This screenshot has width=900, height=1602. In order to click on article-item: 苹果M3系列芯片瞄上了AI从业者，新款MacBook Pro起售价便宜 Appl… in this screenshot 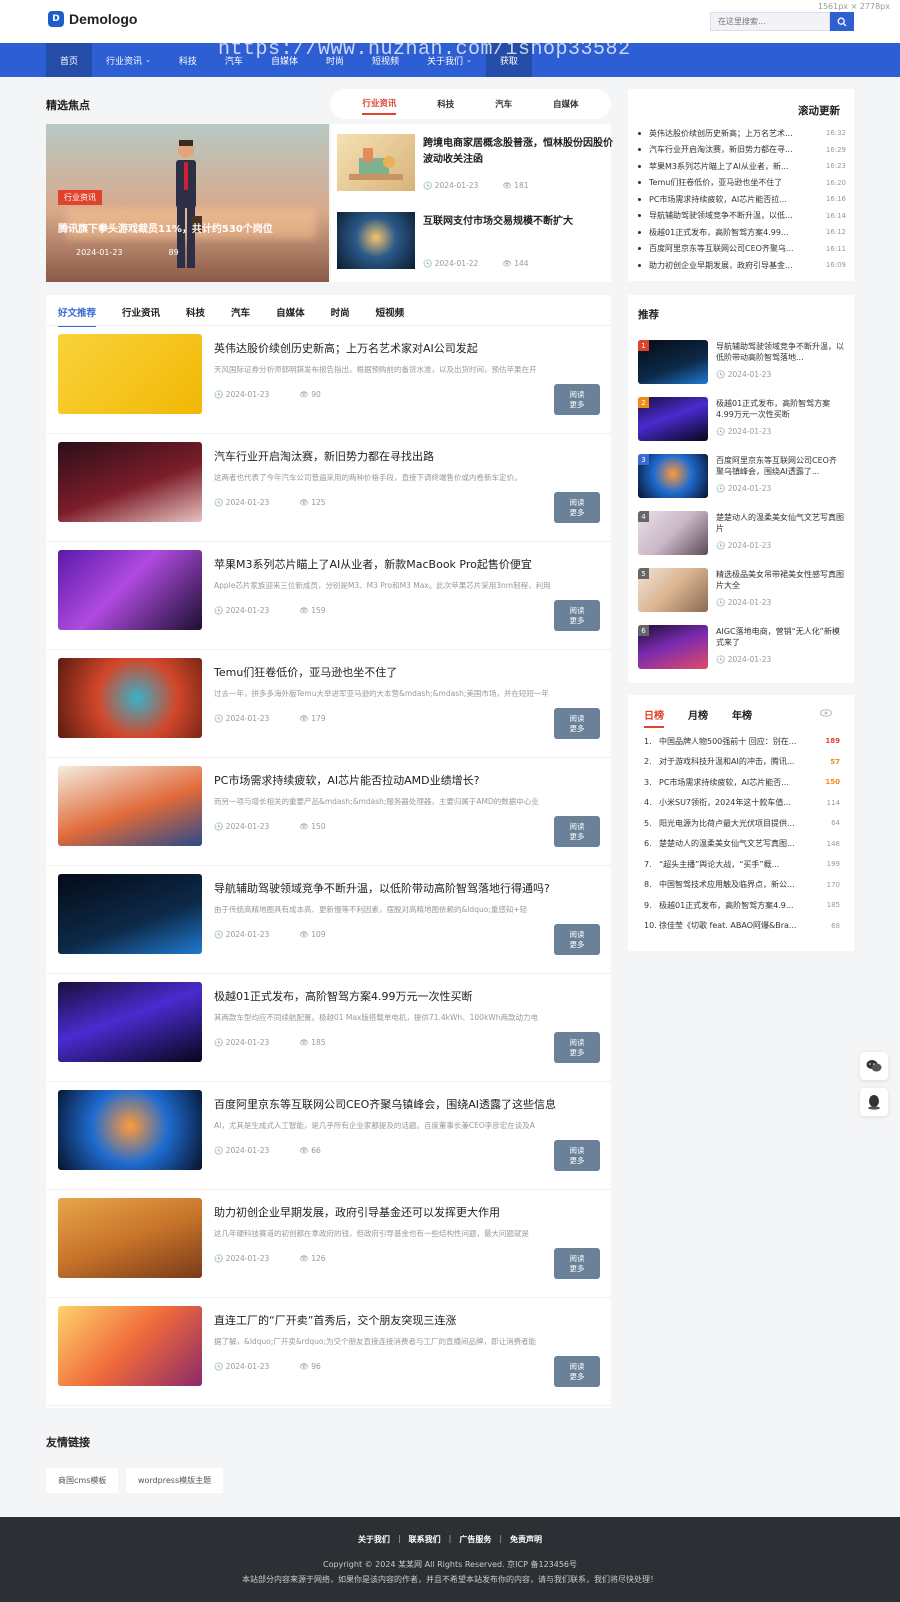, I will do `click(328, 596)`.